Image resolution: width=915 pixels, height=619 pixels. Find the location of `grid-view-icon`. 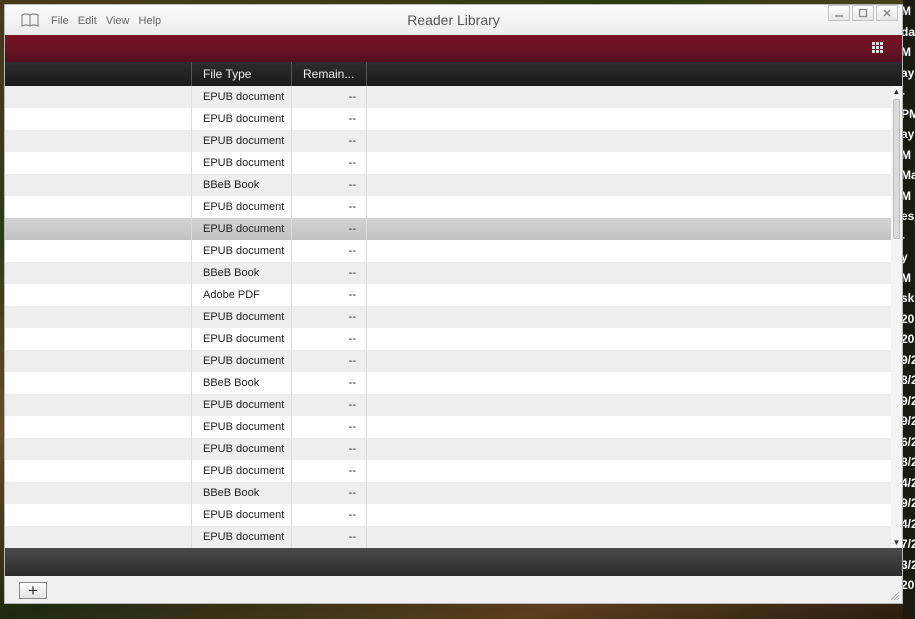

grid-view-icon is located at coordinates (877, 47).